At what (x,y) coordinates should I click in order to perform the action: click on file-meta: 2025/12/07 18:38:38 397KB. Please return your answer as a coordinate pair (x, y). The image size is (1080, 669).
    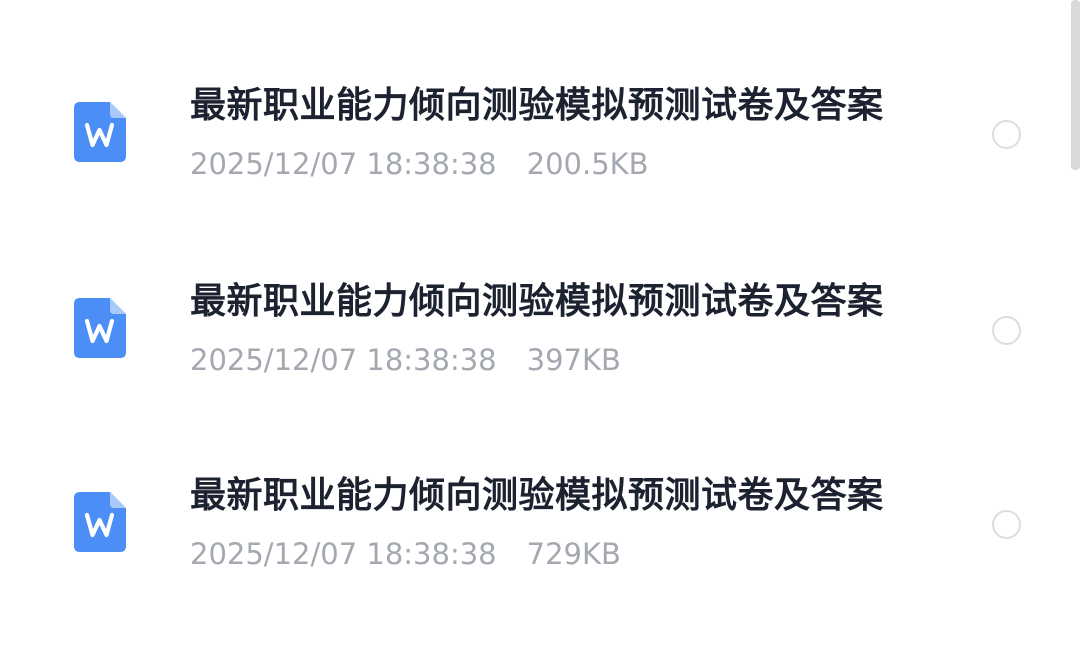
    Looking at the image, I should click on (405, 360).